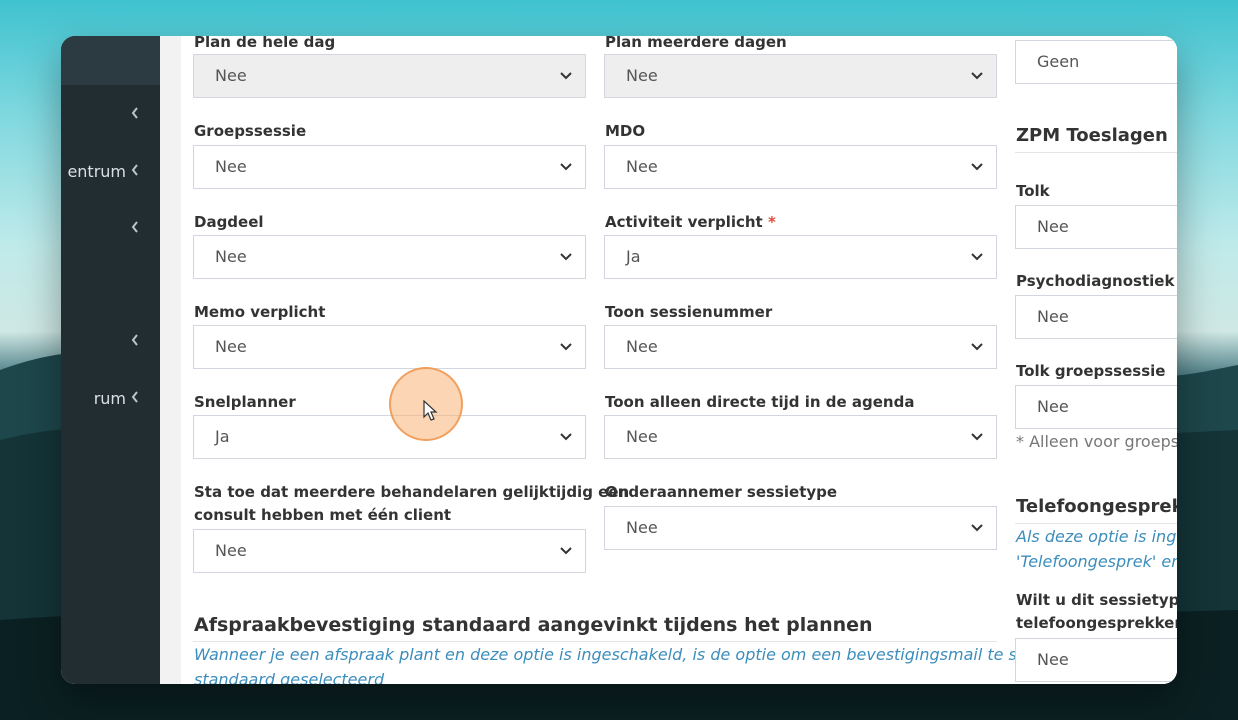  What do you see at coordinates (1033, 191) in the screenshot?
I see `tolk-label: Tolk` at bounding box center [1033, 191].